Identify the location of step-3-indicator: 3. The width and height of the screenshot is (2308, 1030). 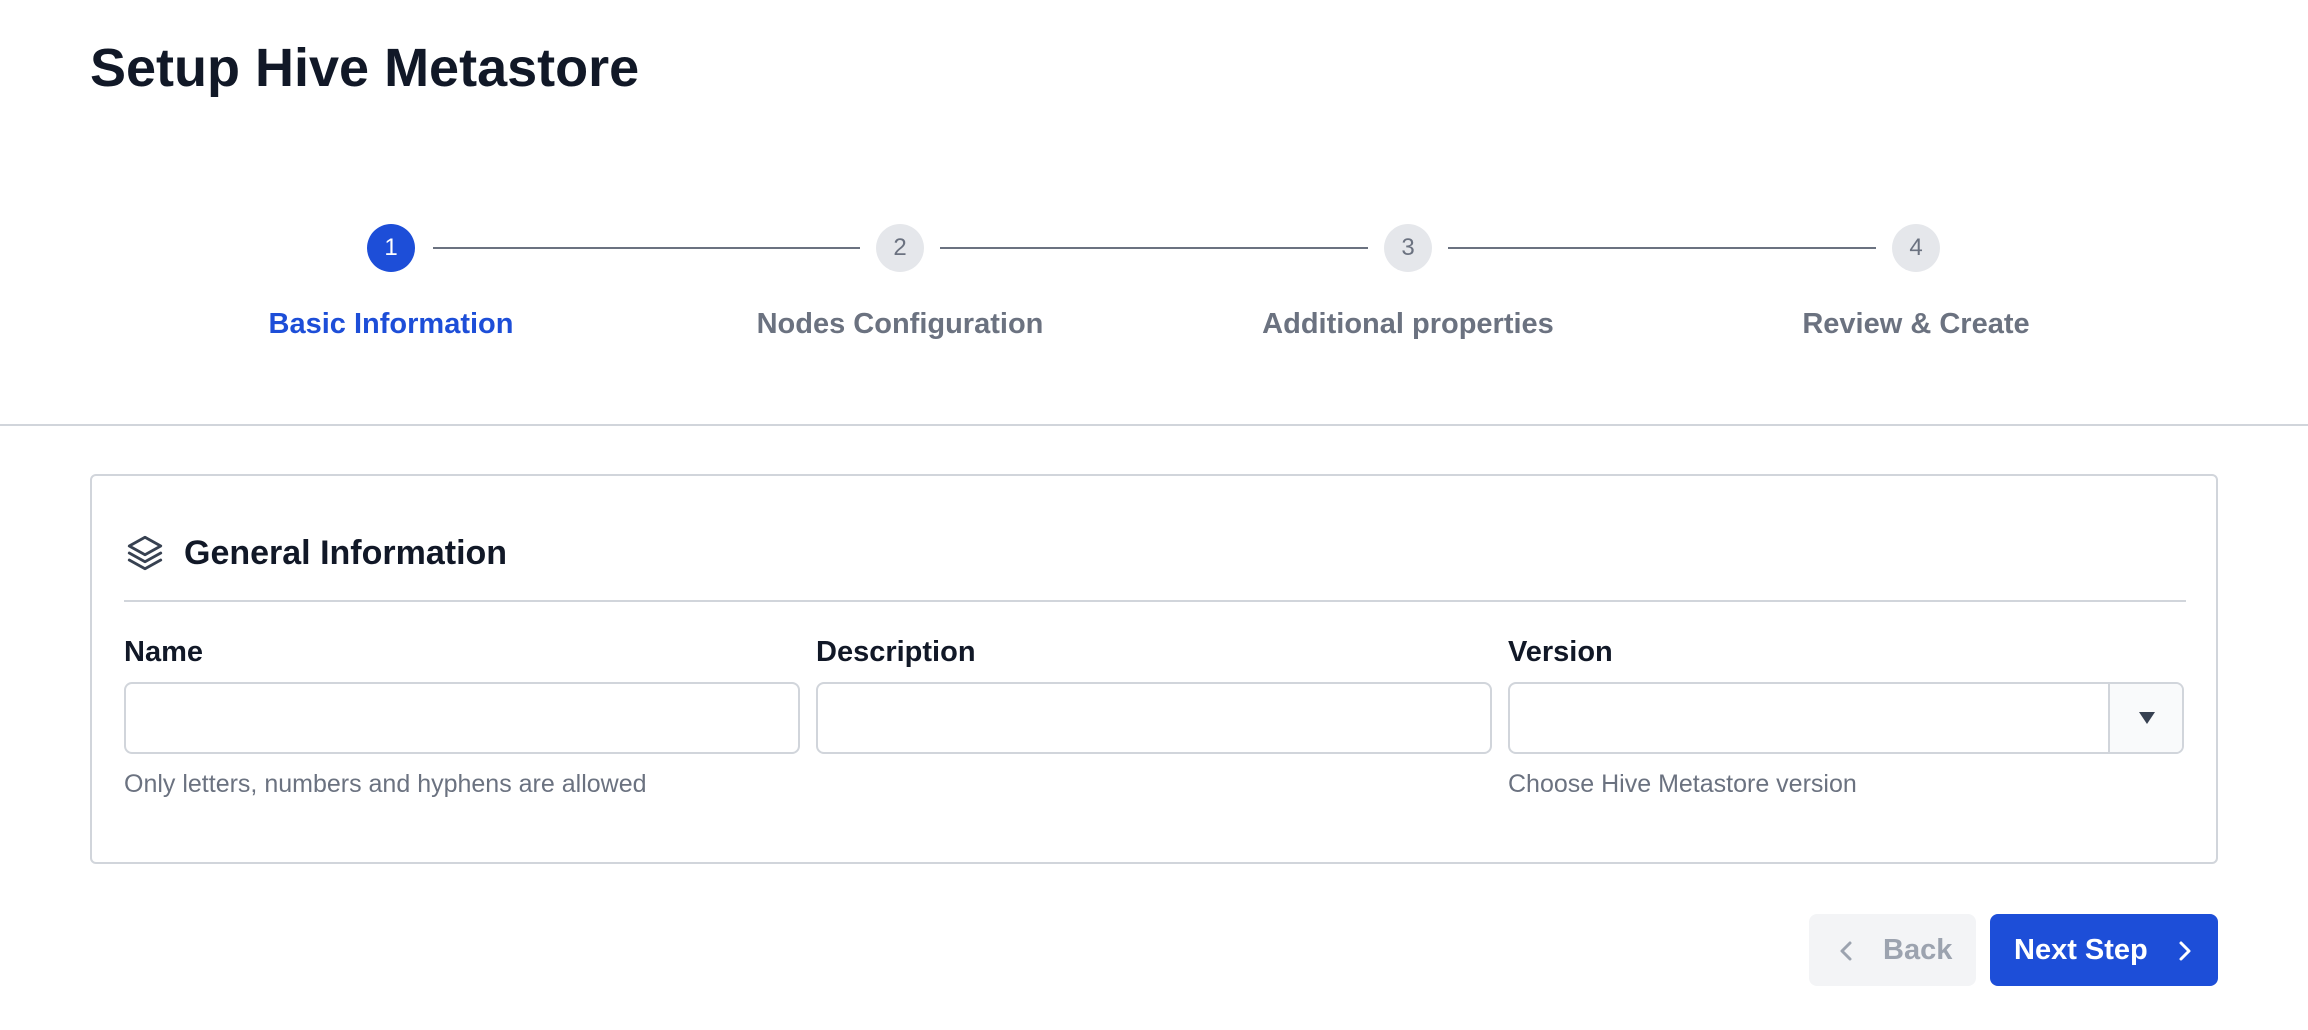
(1408, 248).